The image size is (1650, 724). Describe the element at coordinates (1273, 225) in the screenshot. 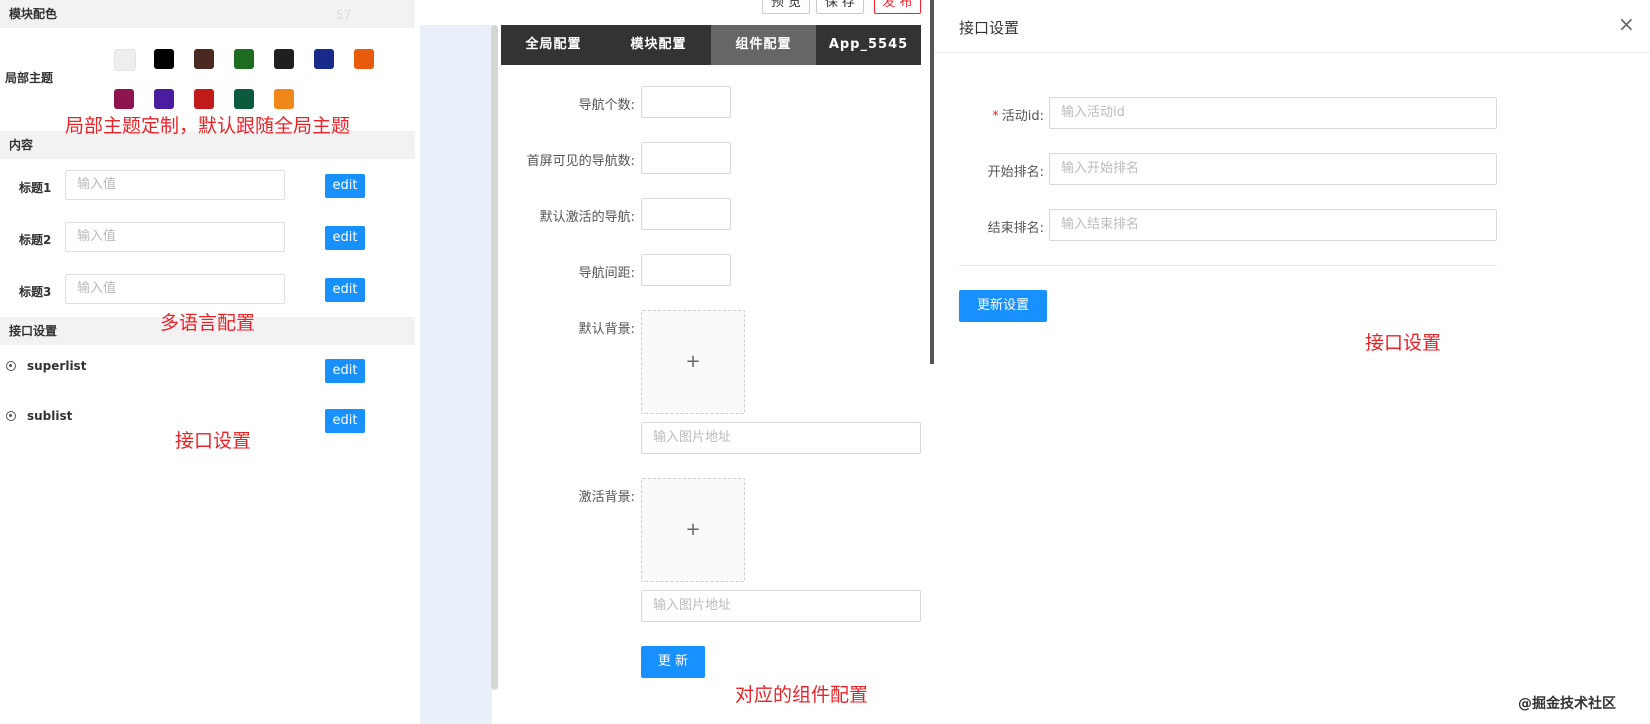

I see `end-rank-input: 输入结束排名` at that location.